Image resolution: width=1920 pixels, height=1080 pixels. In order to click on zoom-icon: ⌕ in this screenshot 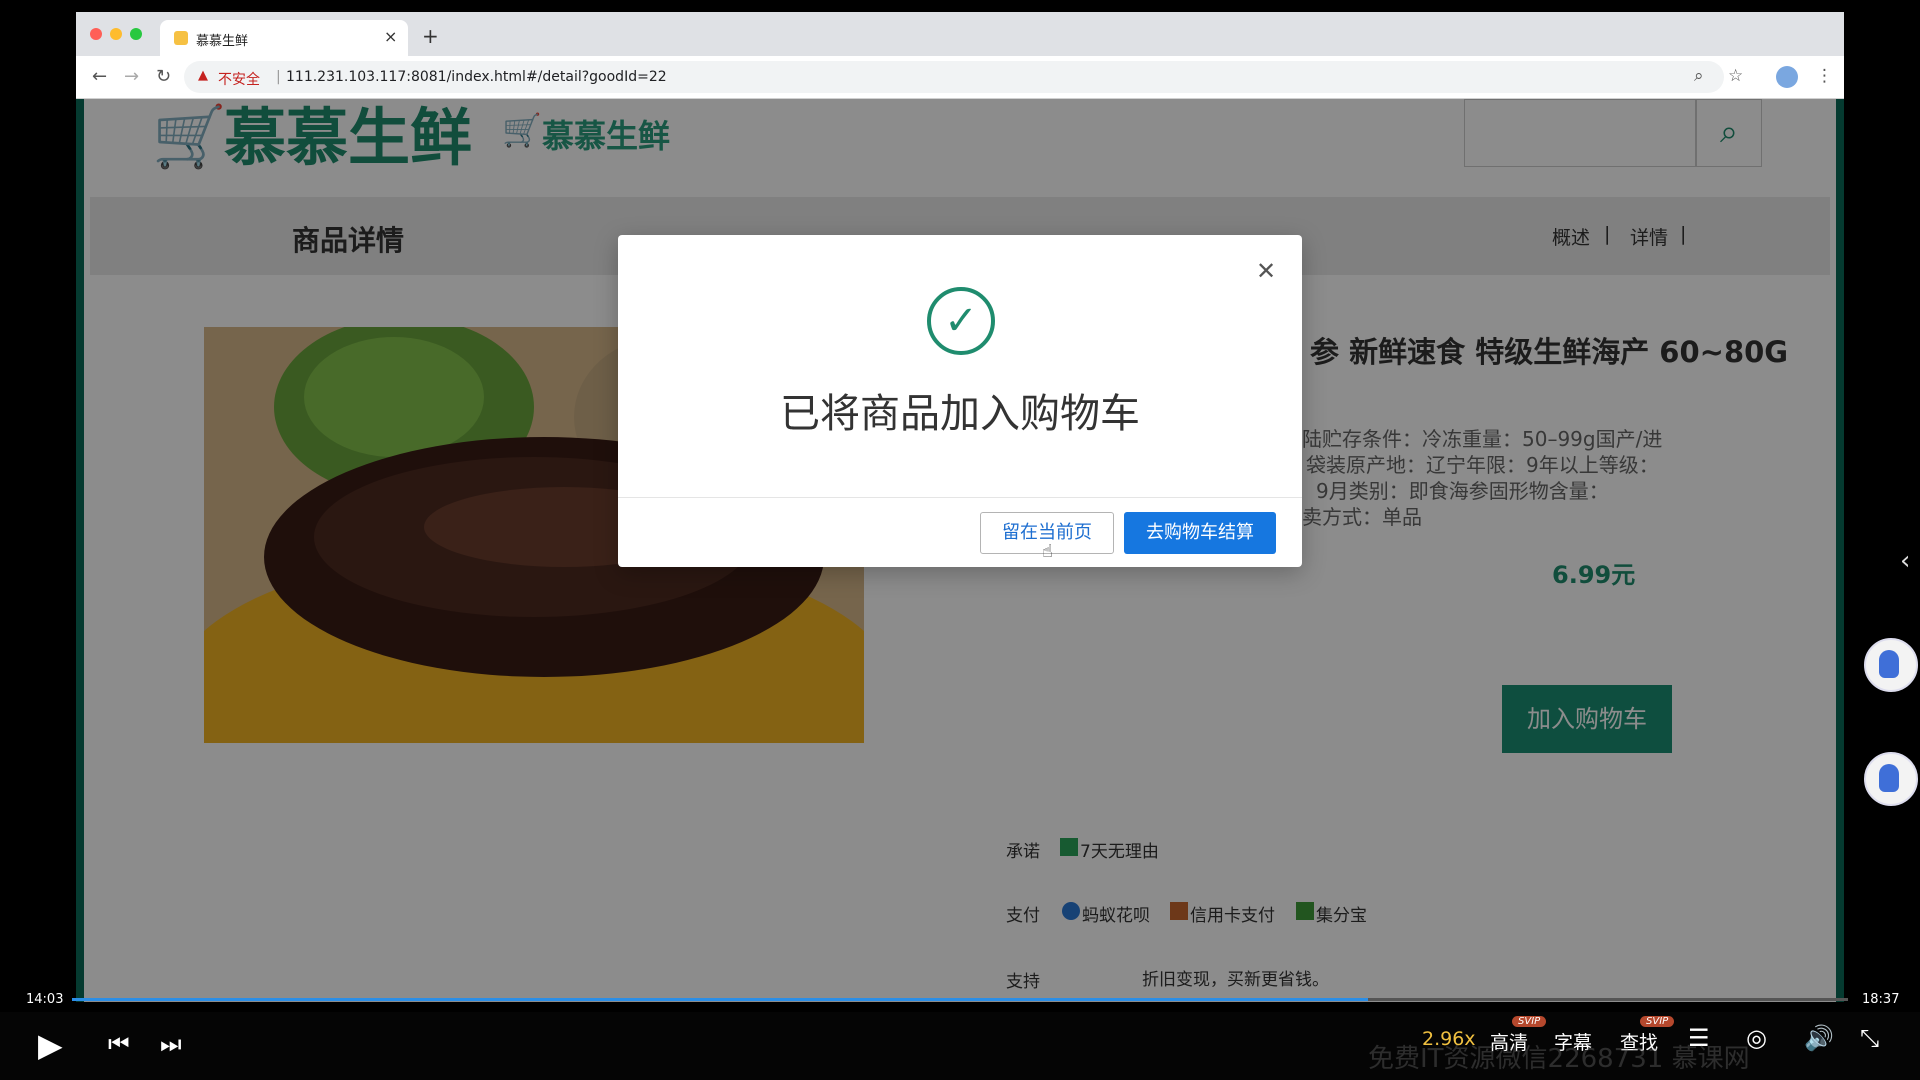, I will do `click(1699, 76)`.